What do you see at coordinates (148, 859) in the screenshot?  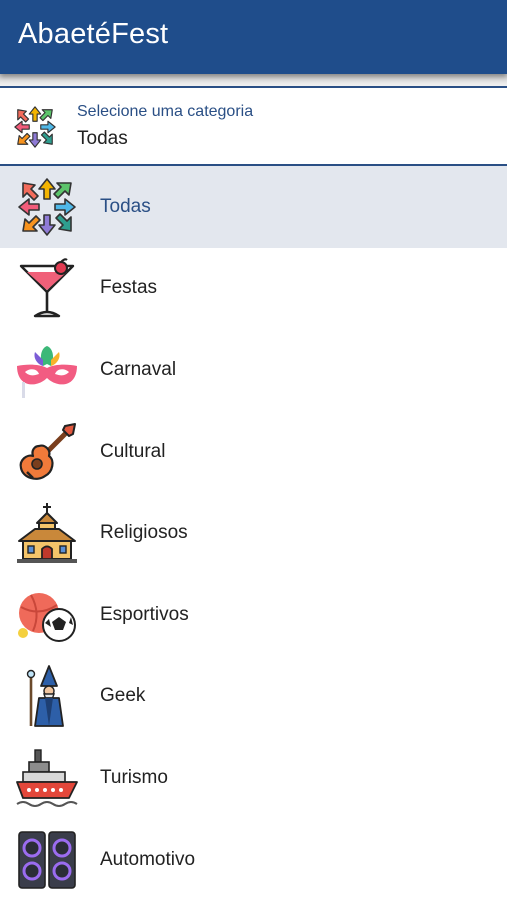 I see `category-label: Automotivo` at bounding box center [148, 859].